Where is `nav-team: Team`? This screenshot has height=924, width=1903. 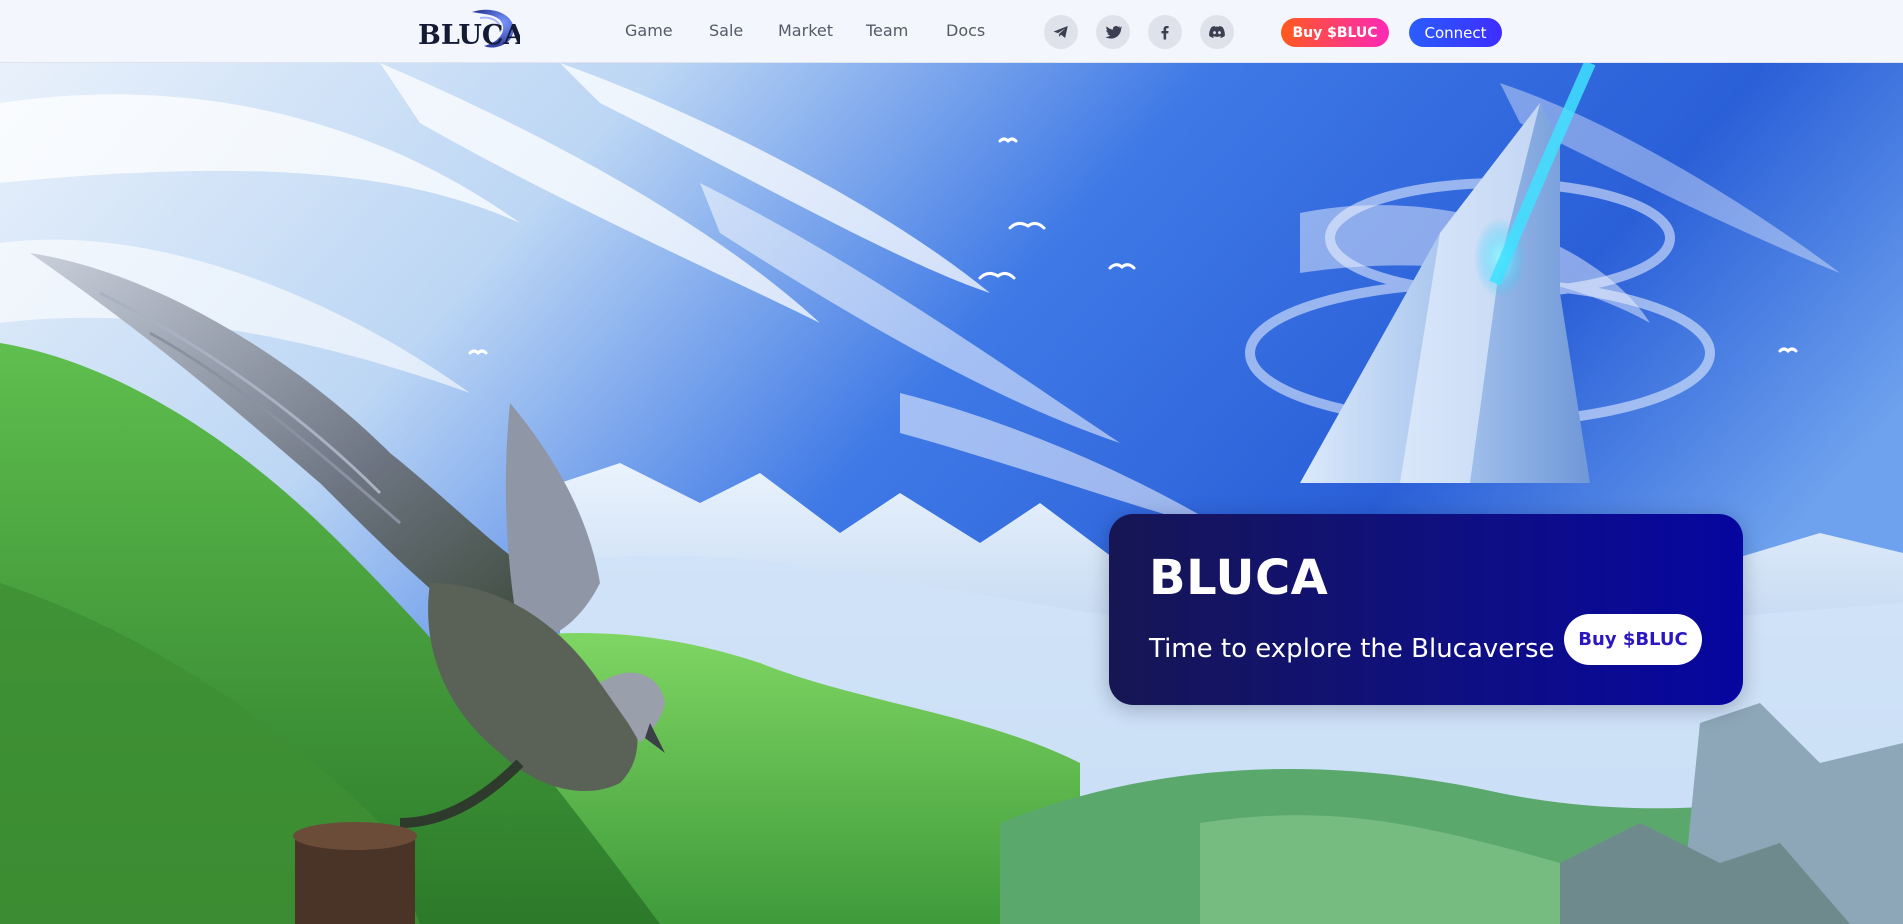
nav-team: Team is located at coordinates (887, 30).